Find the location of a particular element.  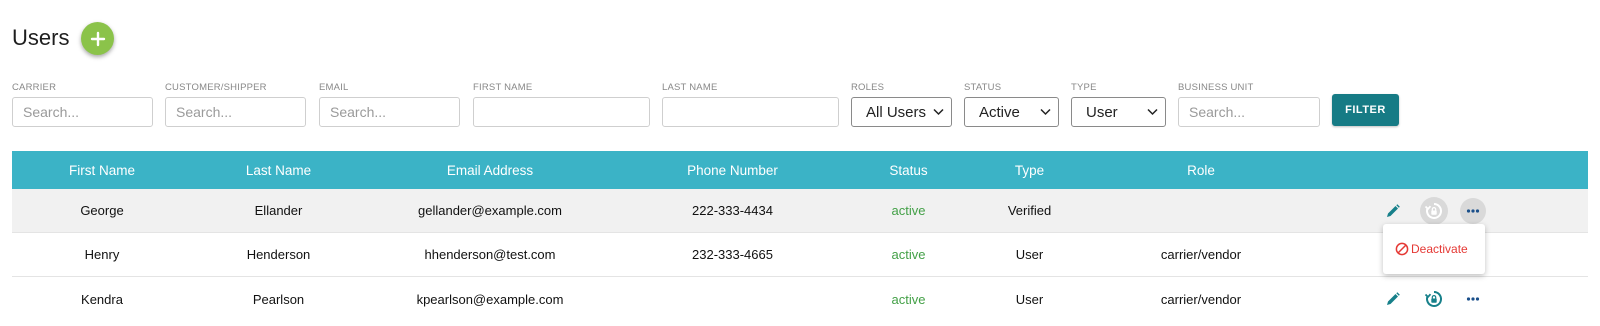

header-first-name: First Name is located at coordinates (102, 170).